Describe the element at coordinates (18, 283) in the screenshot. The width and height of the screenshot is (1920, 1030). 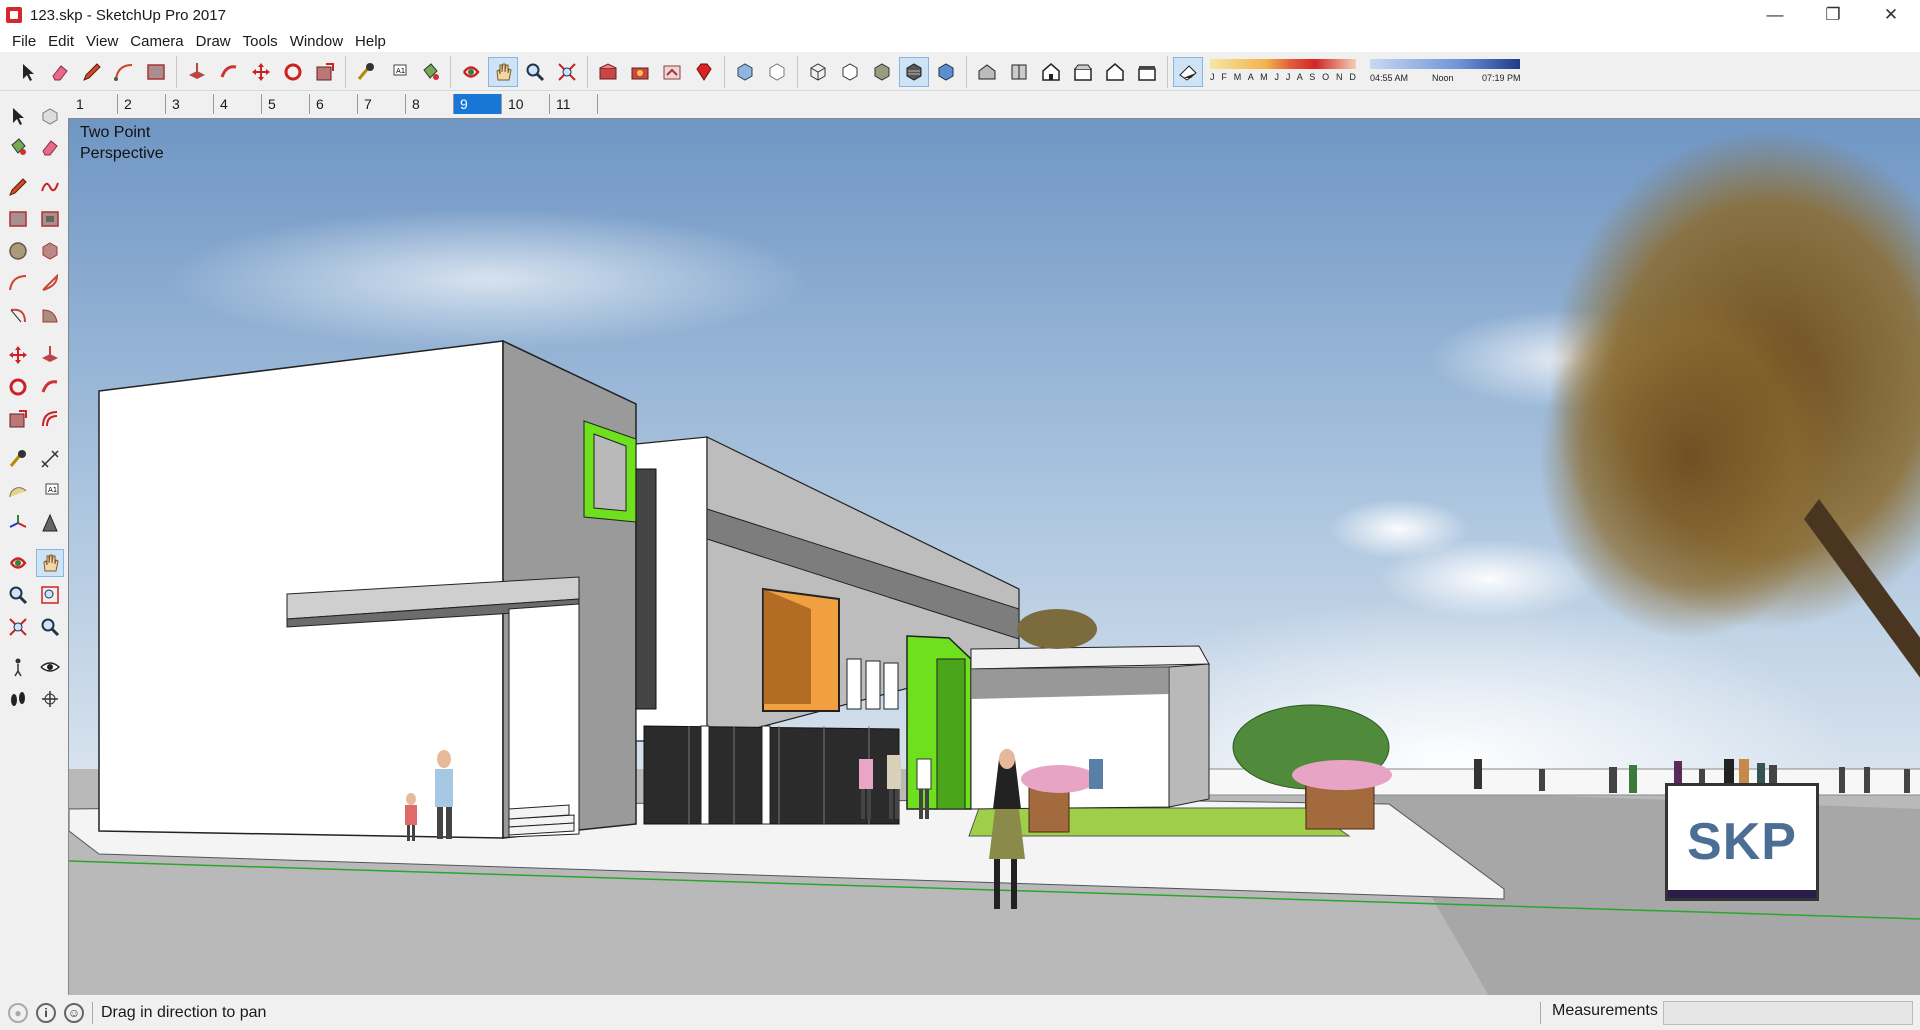
I see `side-arc-button` at that location.